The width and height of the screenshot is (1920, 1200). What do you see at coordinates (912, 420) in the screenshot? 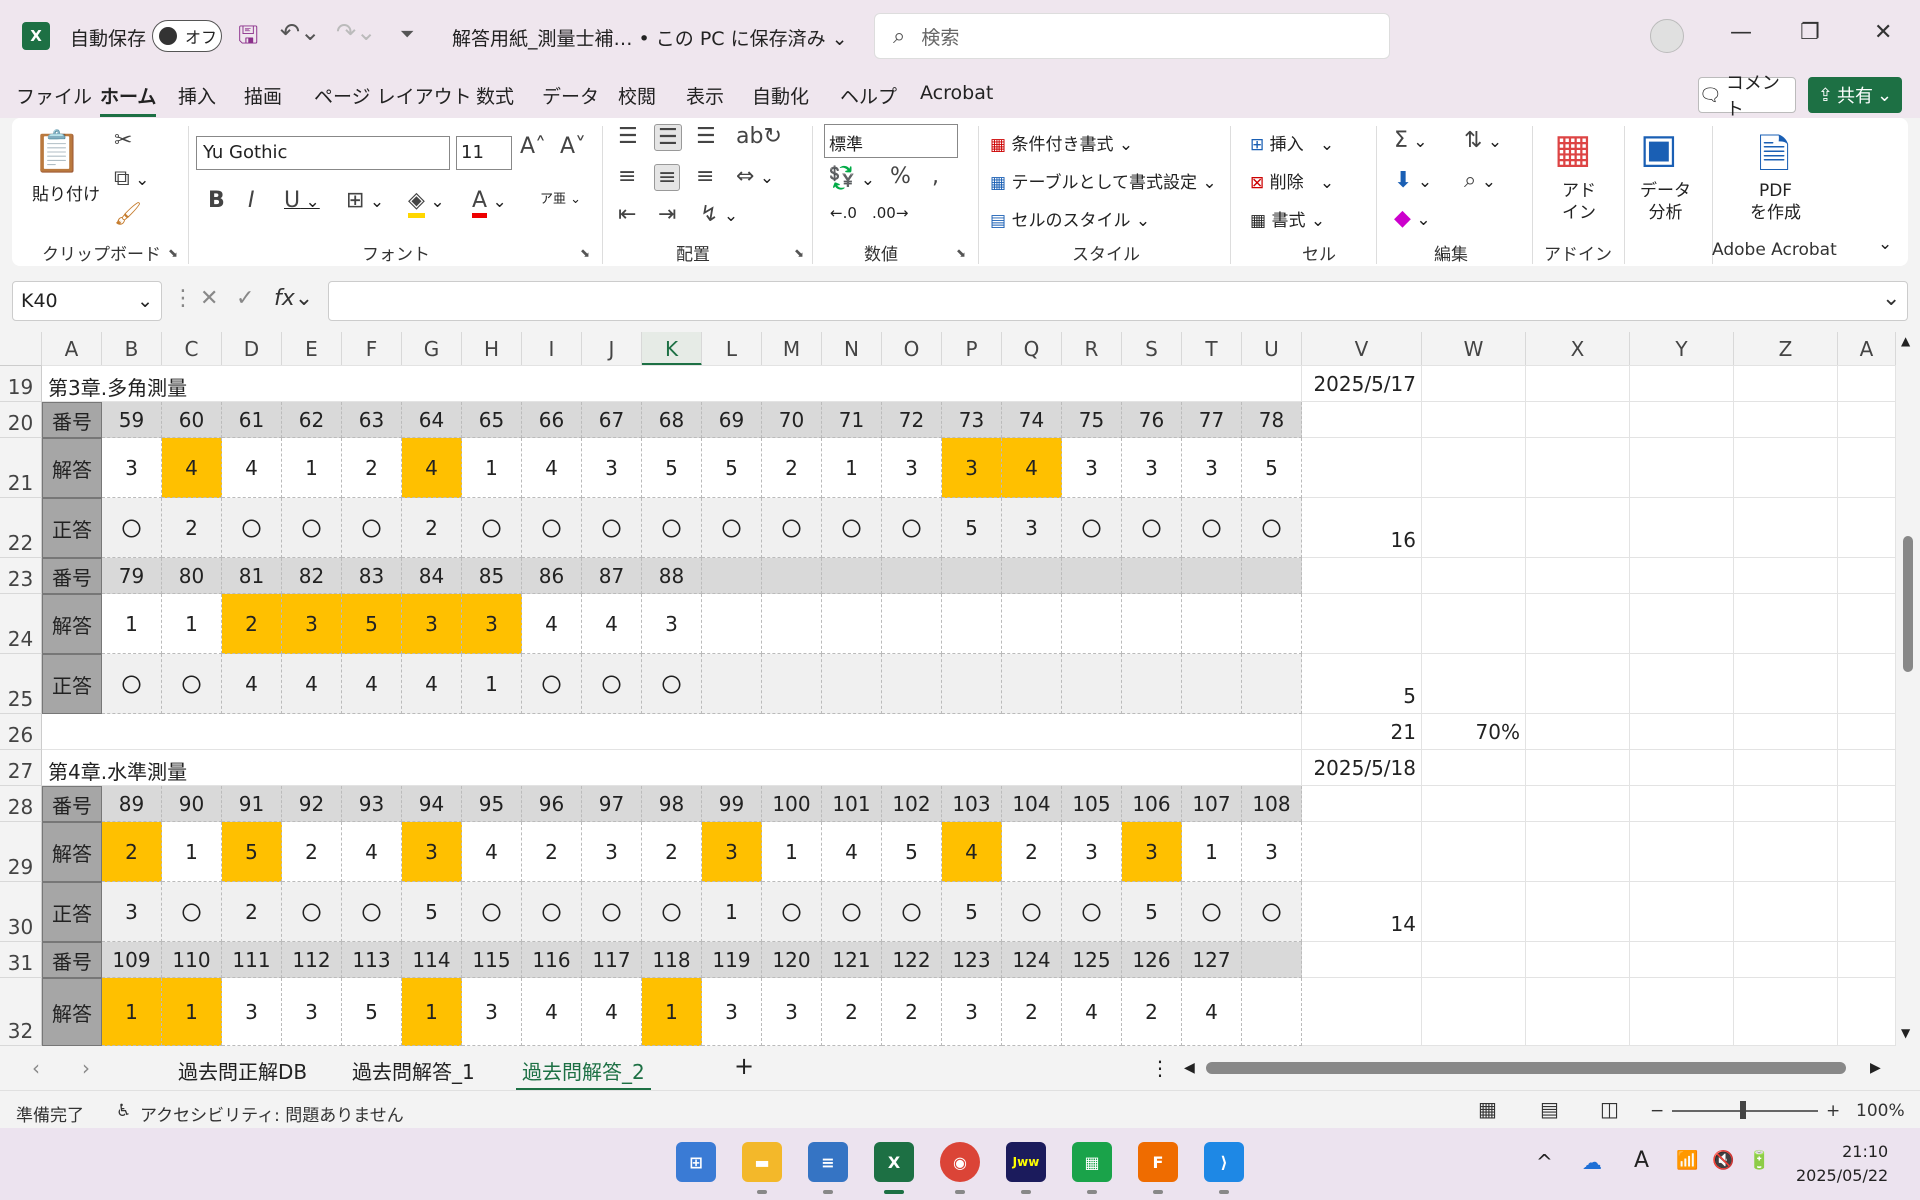
I see `question-number-cell: 72` at bounding box center [912, 420].